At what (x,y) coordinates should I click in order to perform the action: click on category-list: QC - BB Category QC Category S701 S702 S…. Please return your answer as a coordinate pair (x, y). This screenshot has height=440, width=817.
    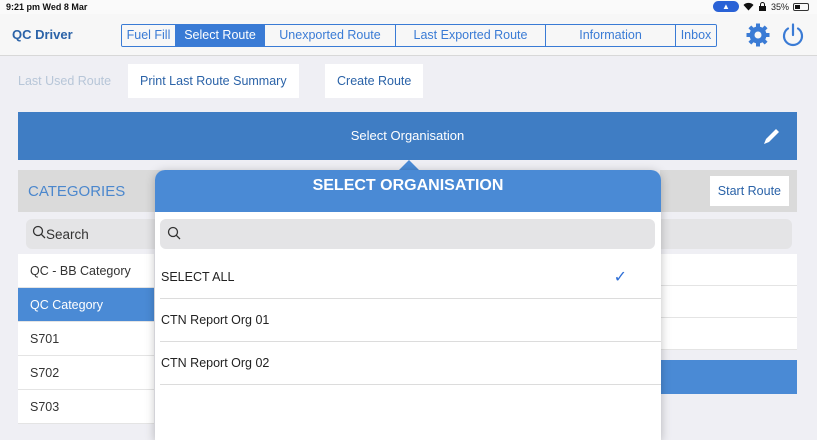
    Looking at the image, I should click on (86, 339).